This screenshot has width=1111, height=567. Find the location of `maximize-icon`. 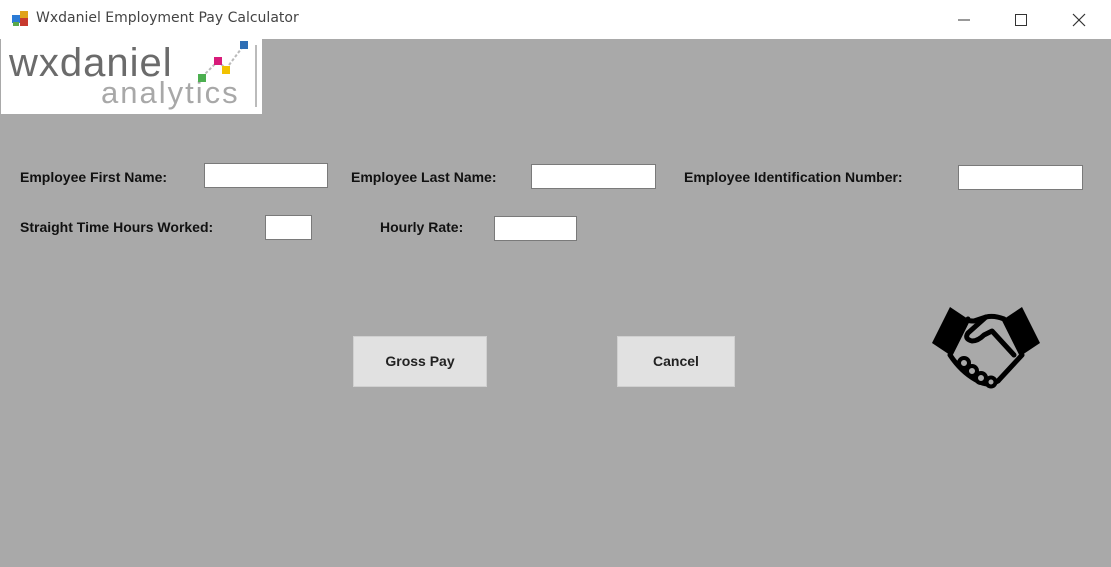

maximize-icon is located at coordinates (1021, 20).